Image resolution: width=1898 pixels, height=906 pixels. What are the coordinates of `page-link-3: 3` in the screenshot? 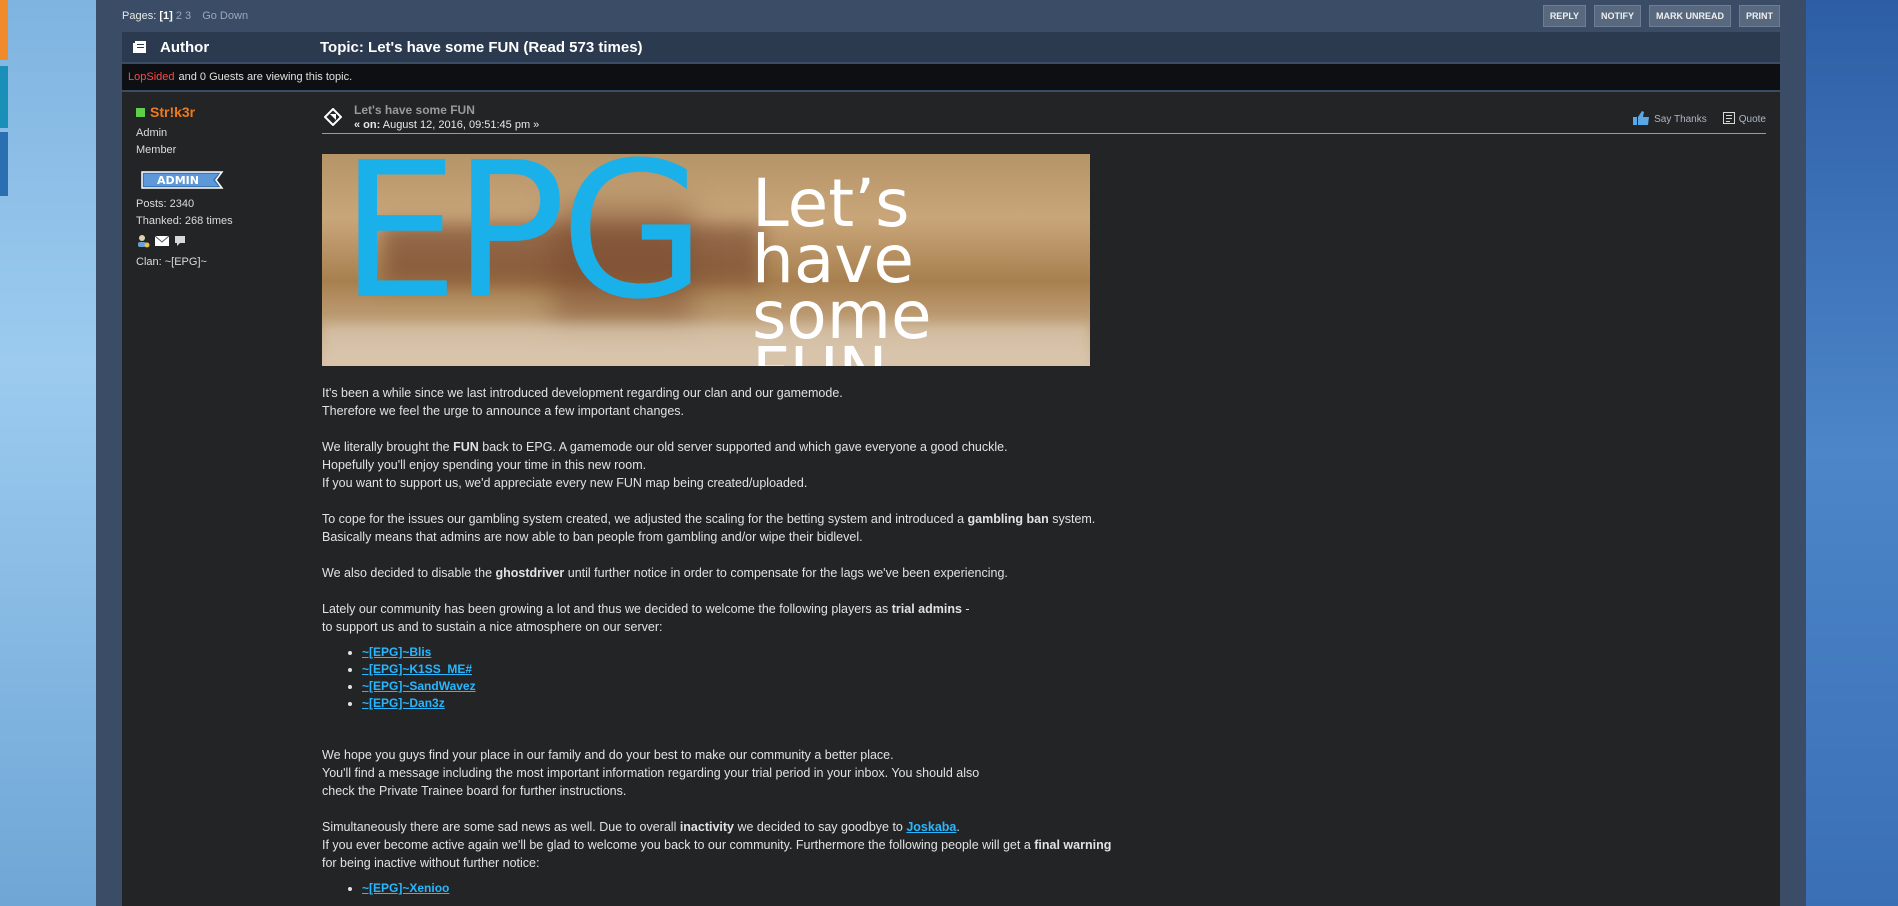 It's located at (188, 16).